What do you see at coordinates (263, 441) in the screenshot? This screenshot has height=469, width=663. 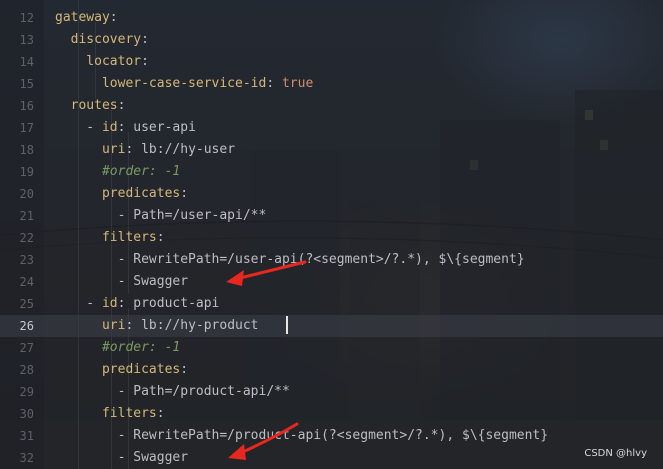 I see `arrow-swagger-product-icon` at bounding box center [263, 441].